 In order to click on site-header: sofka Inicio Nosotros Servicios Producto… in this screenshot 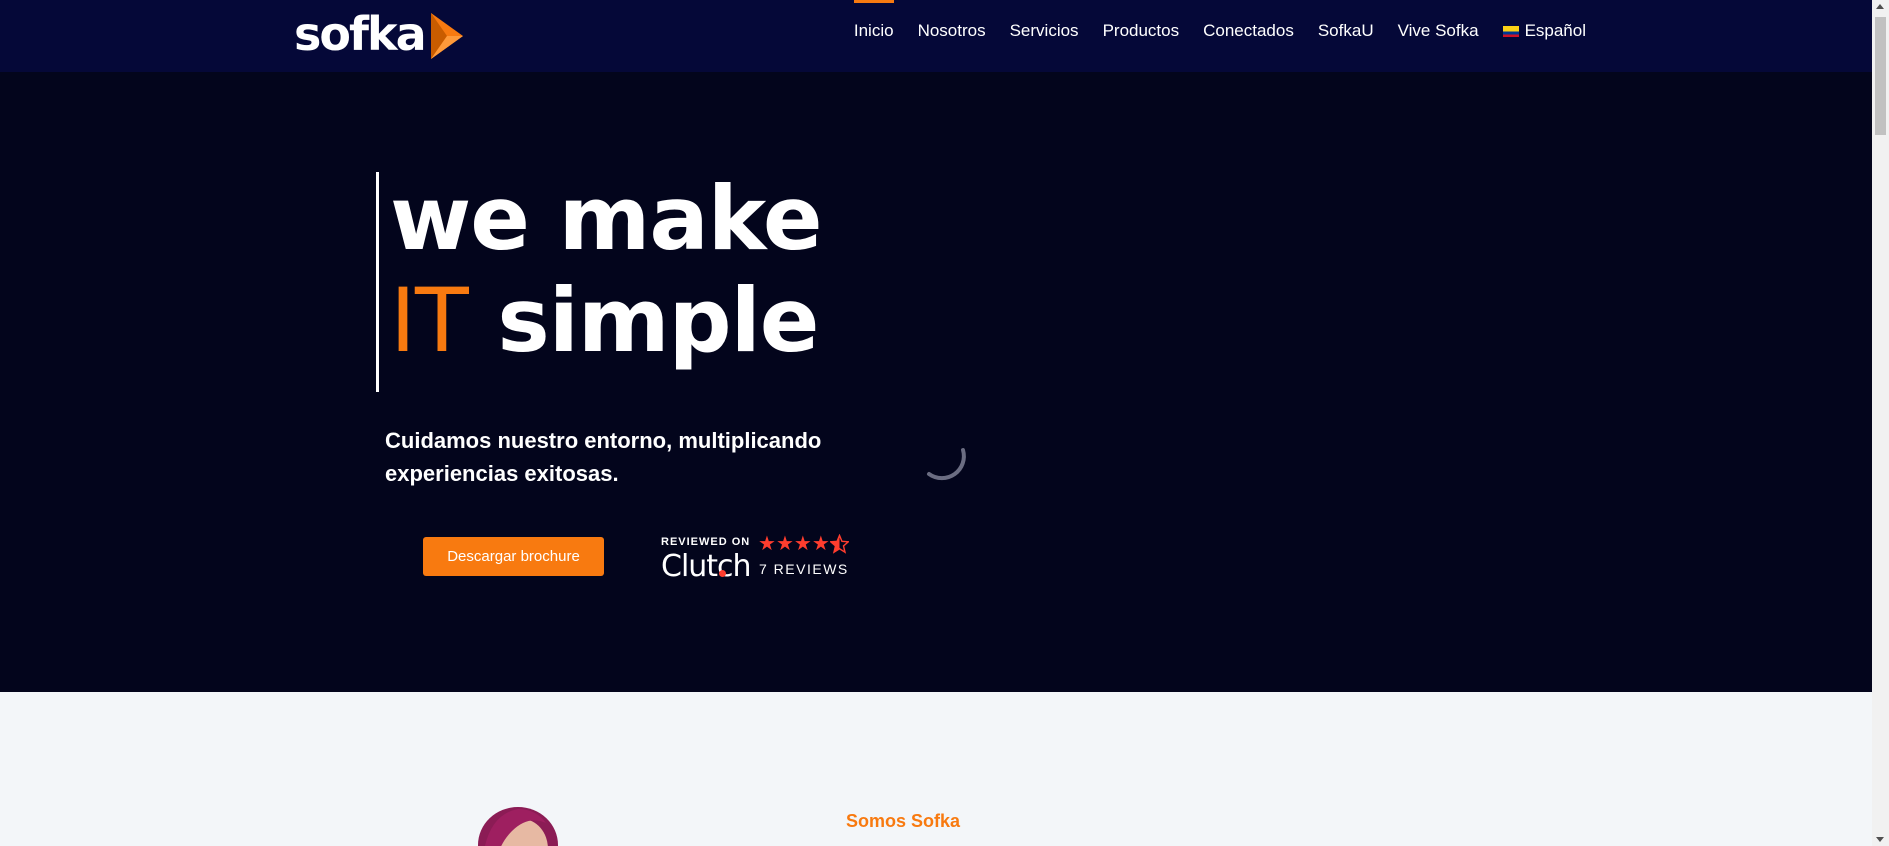, I will do `click(936, 36)`.